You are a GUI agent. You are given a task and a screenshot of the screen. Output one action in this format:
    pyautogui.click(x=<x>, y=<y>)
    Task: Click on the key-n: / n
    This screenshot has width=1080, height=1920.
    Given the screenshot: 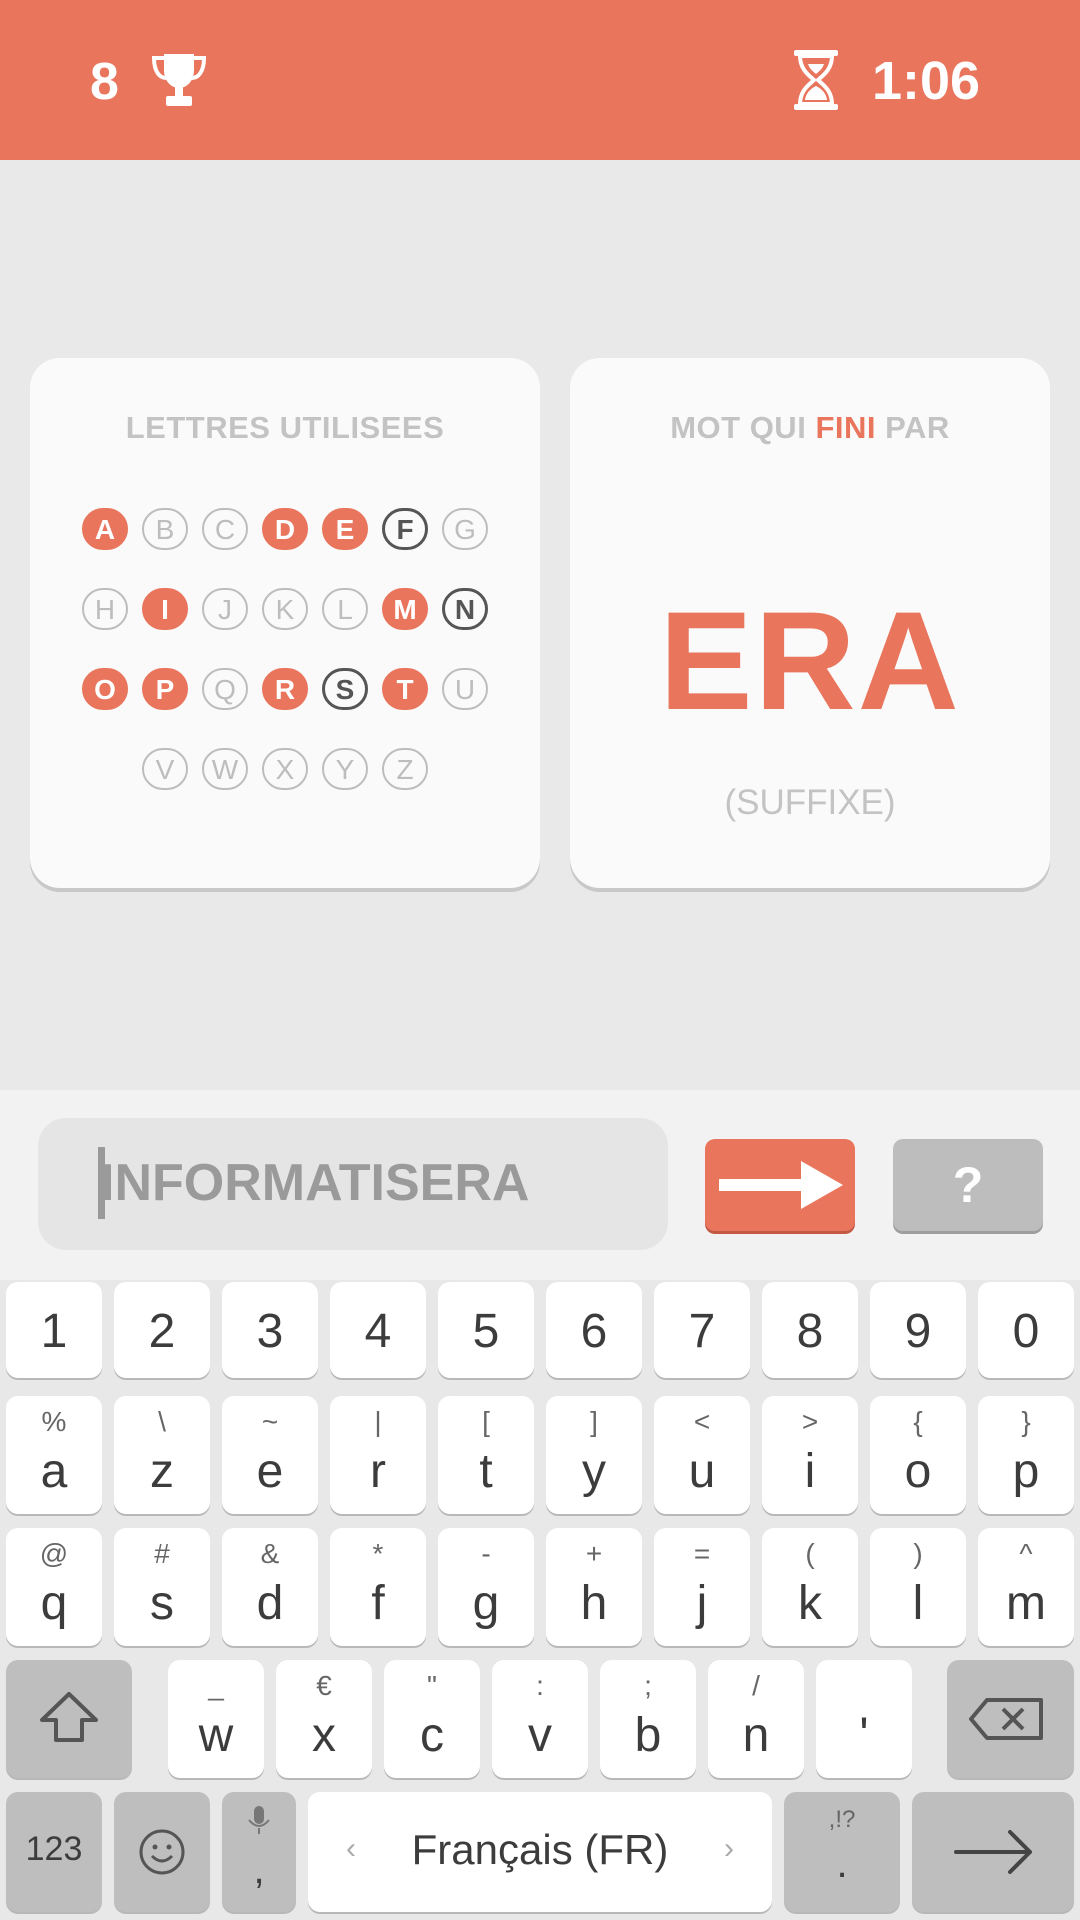 What is the action you would take?
    pyautogui.click(x=756, y=1719)
    